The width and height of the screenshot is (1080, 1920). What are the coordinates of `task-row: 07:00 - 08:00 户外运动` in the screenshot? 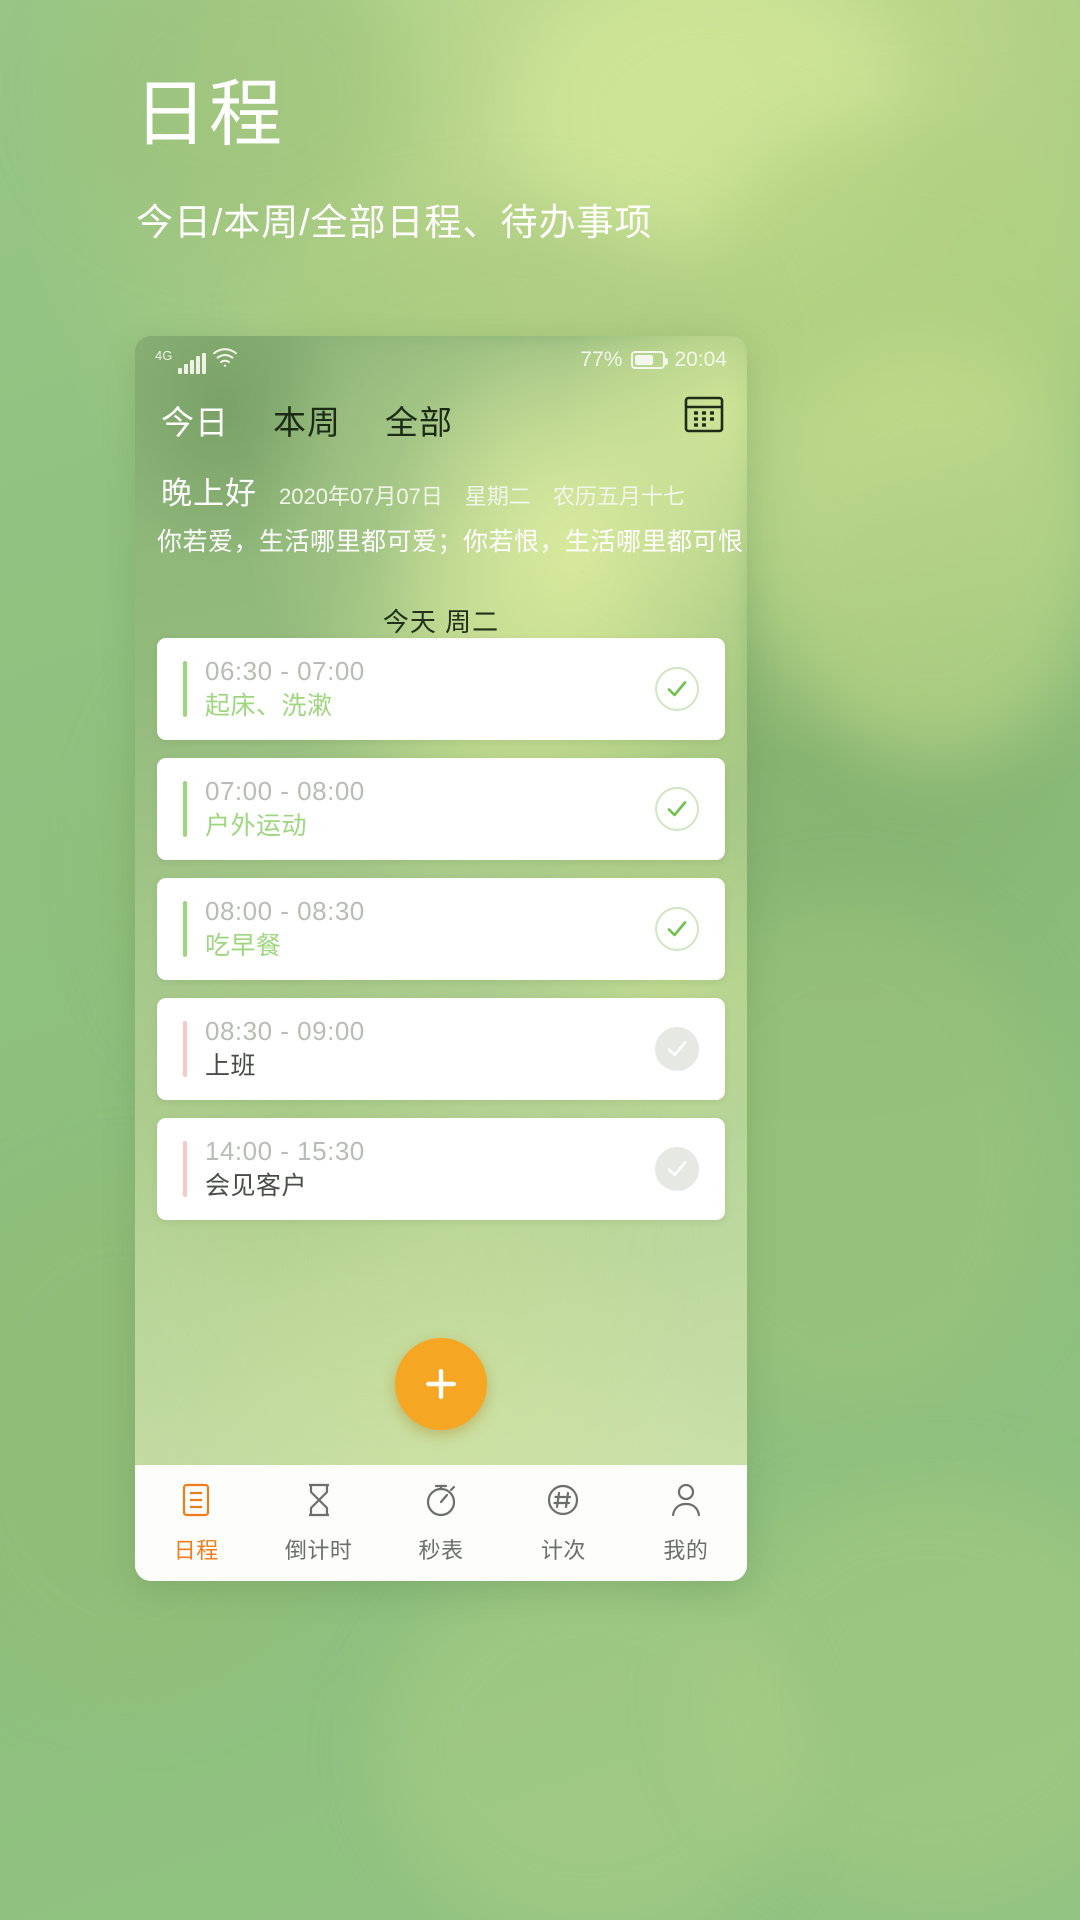 It's located at (441, 809).